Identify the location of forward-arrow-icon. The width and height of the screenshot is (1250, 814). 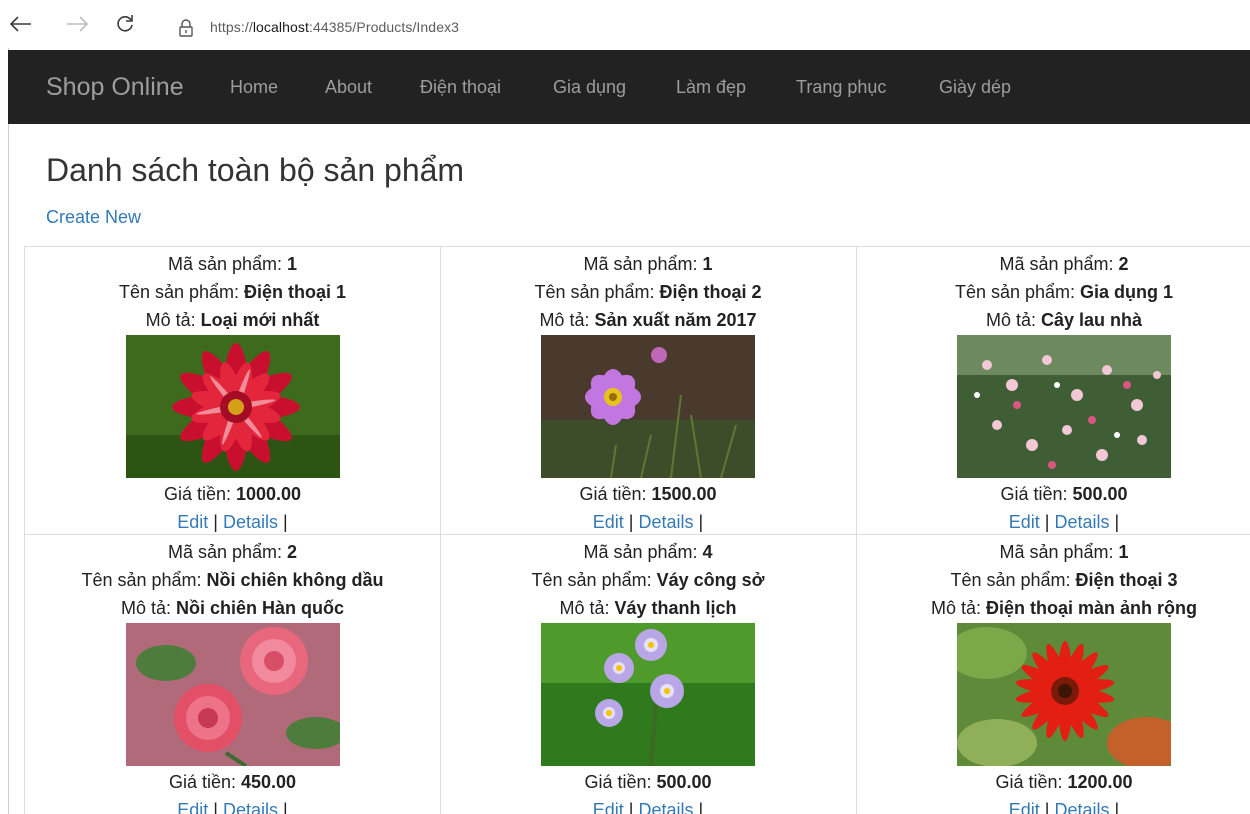
(77, 24).